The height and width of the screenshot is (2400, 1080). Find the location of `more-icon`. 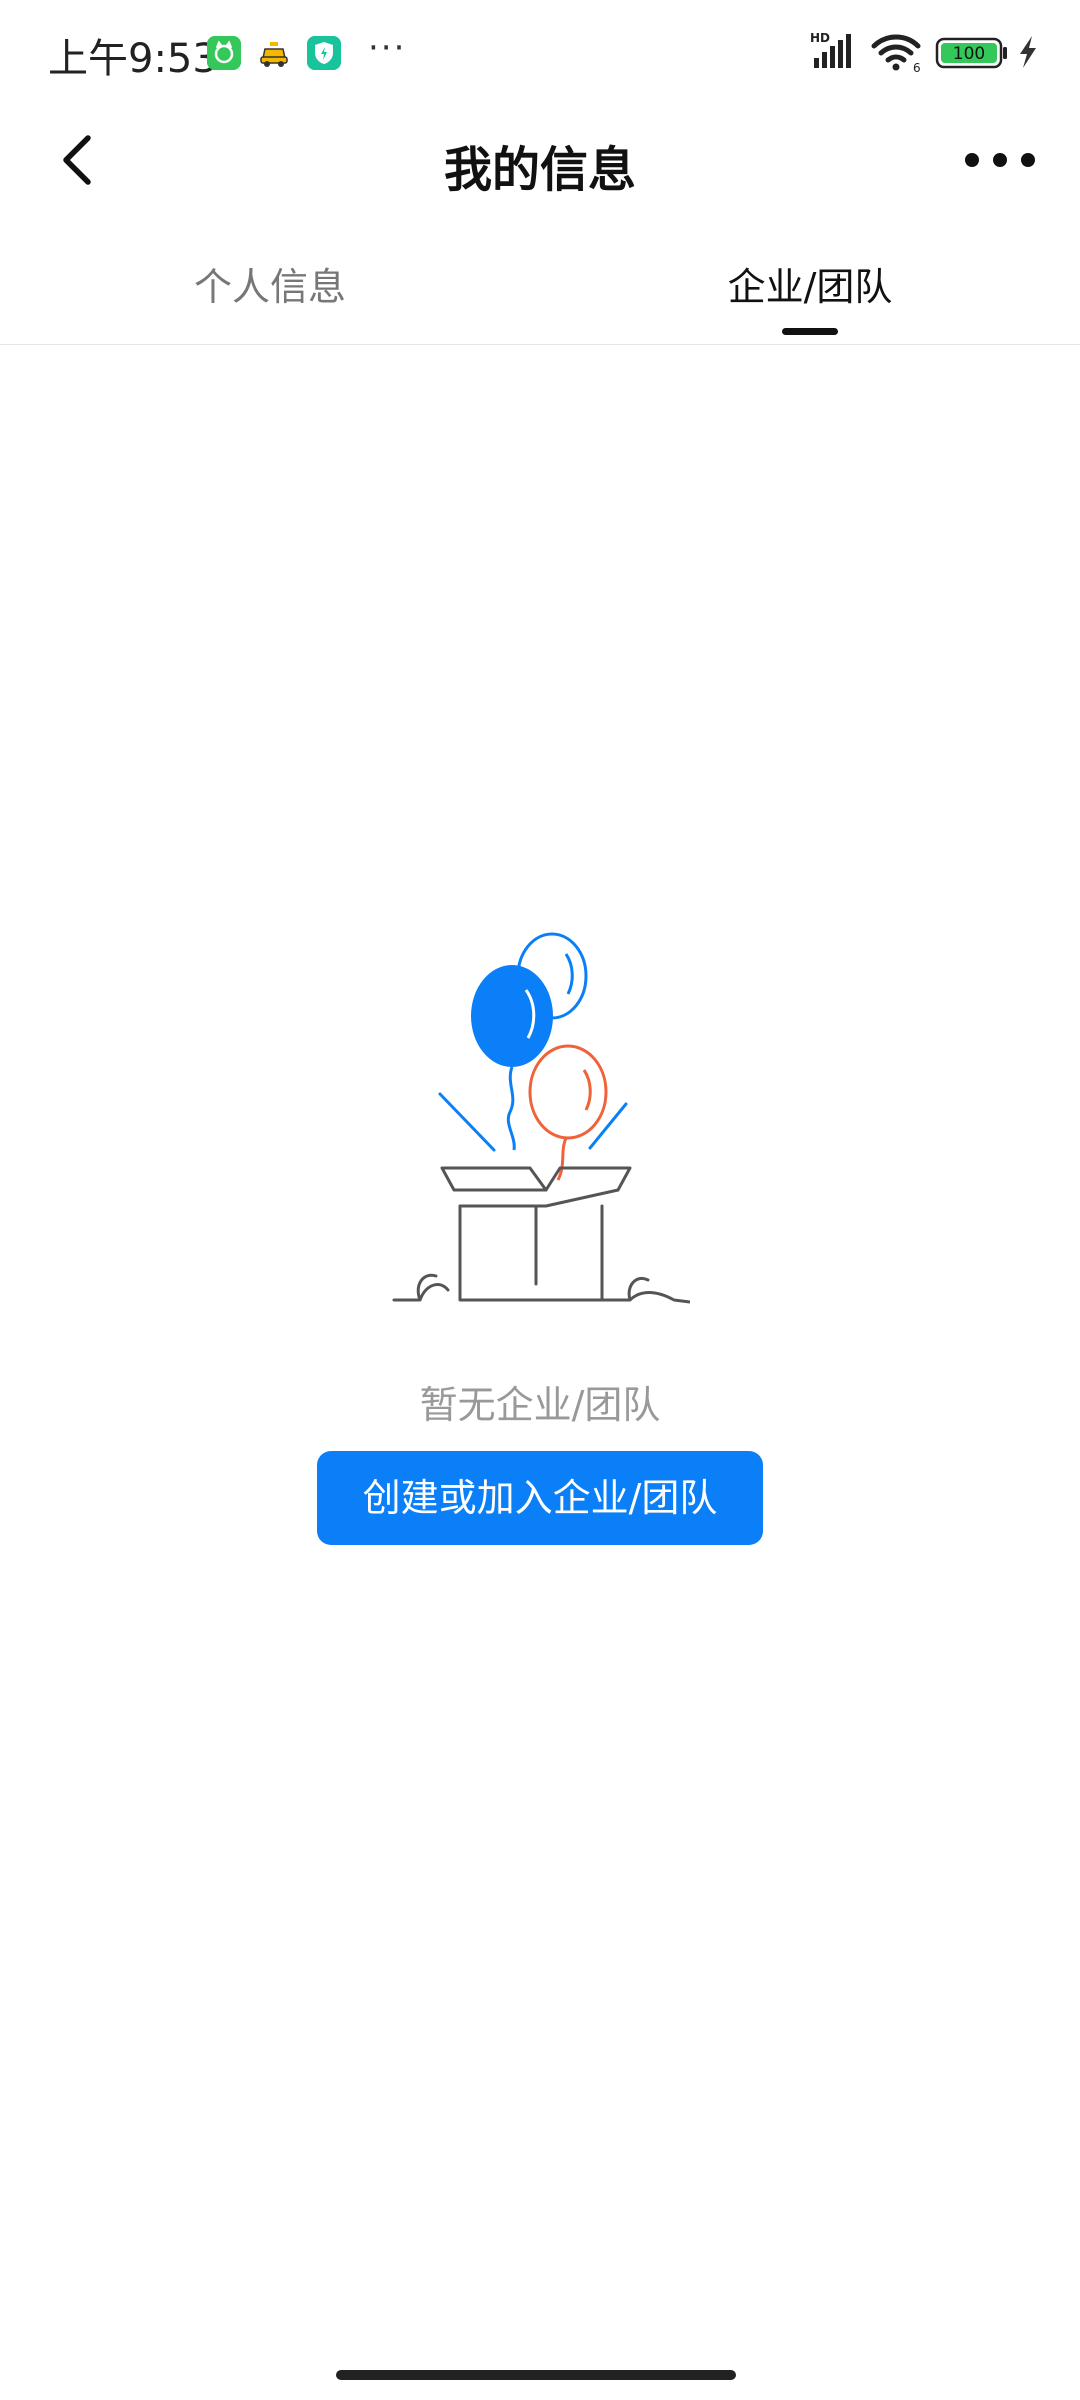

more-icon is located at coordinates (1000, 160).